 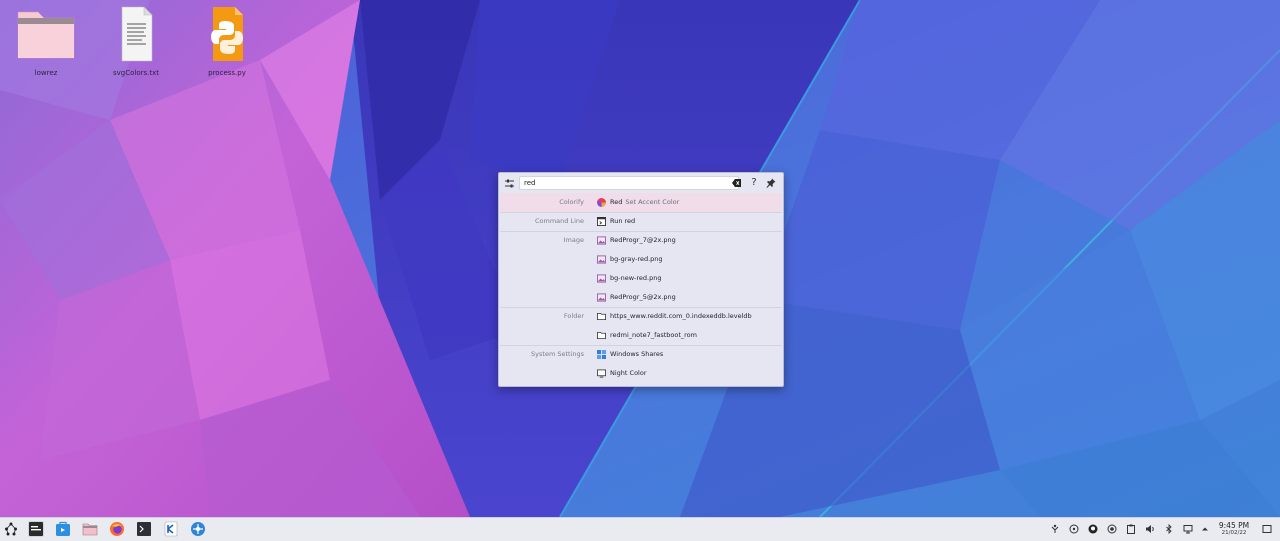 What do you see at coordinates (1267, 529) in the screenshot?
I see `show-desktop-icon` at bounding box center [1267, 529].